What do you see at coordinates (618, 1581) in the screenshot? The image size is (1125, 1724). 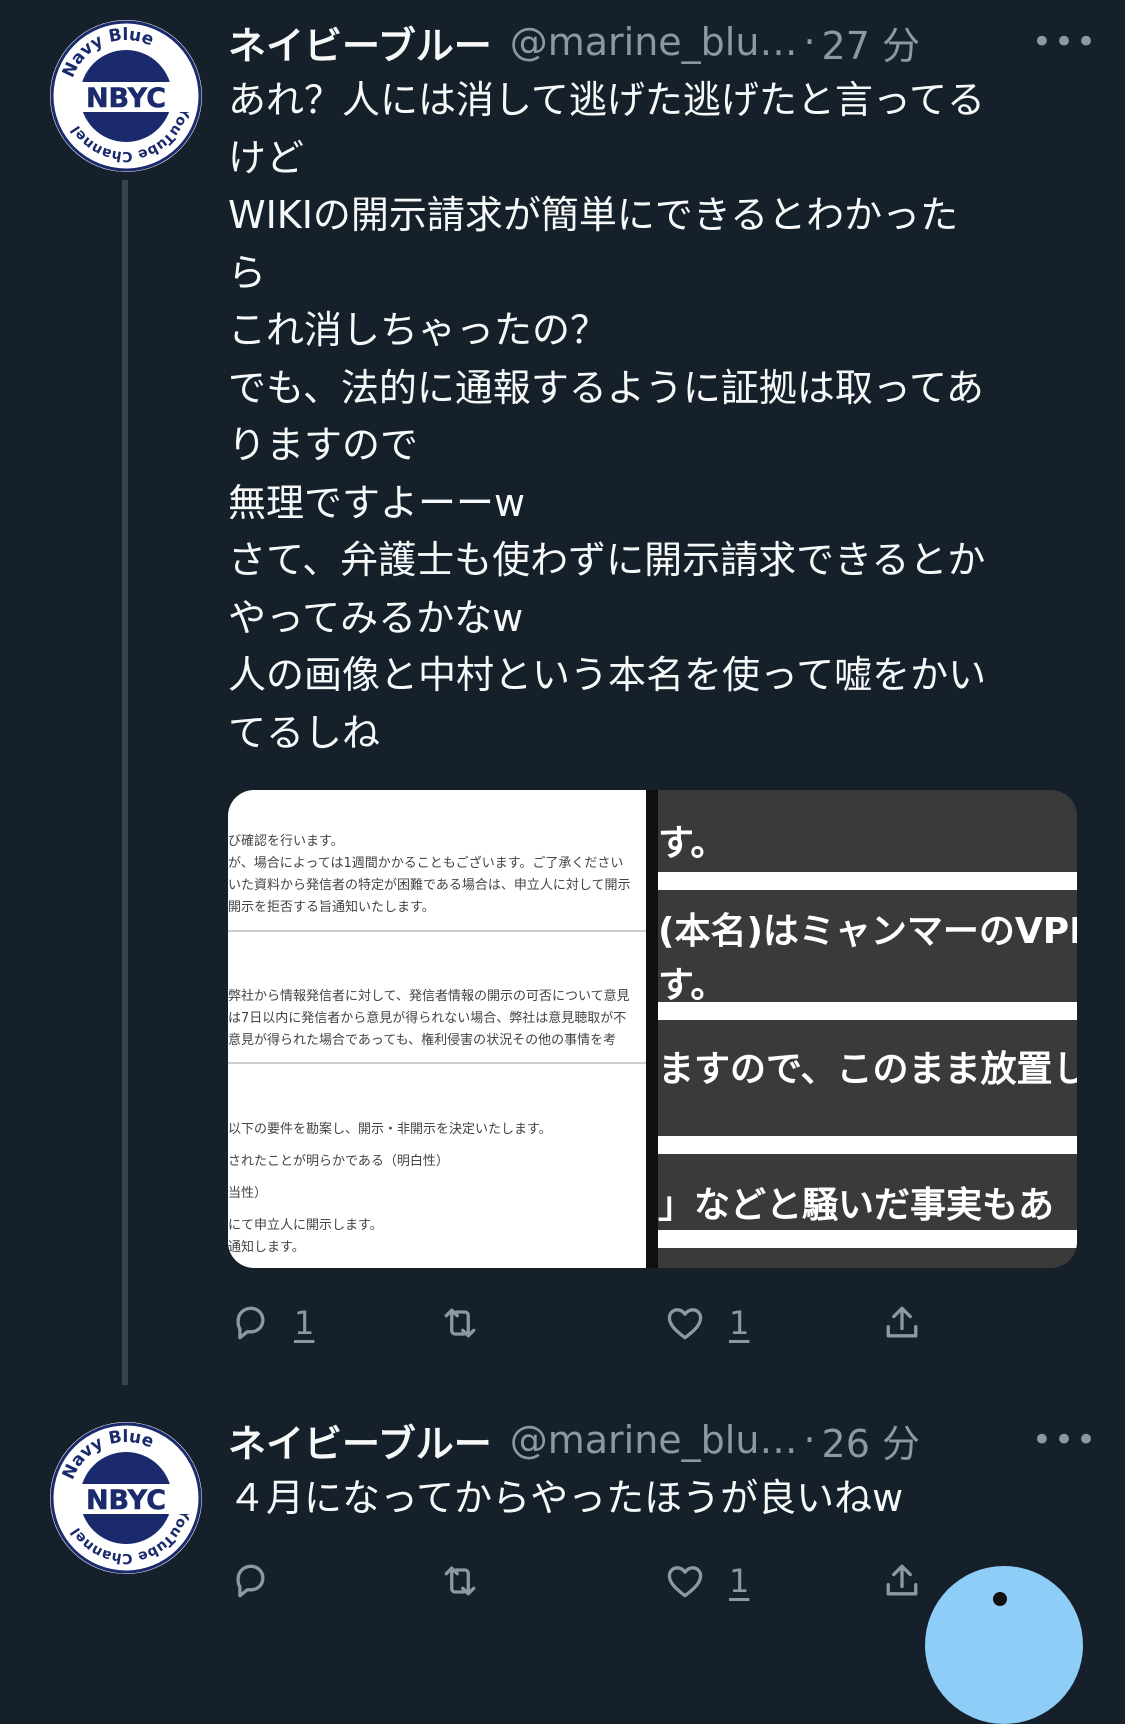 I see `action-bar: 1` at bounding box center [618, 1581].